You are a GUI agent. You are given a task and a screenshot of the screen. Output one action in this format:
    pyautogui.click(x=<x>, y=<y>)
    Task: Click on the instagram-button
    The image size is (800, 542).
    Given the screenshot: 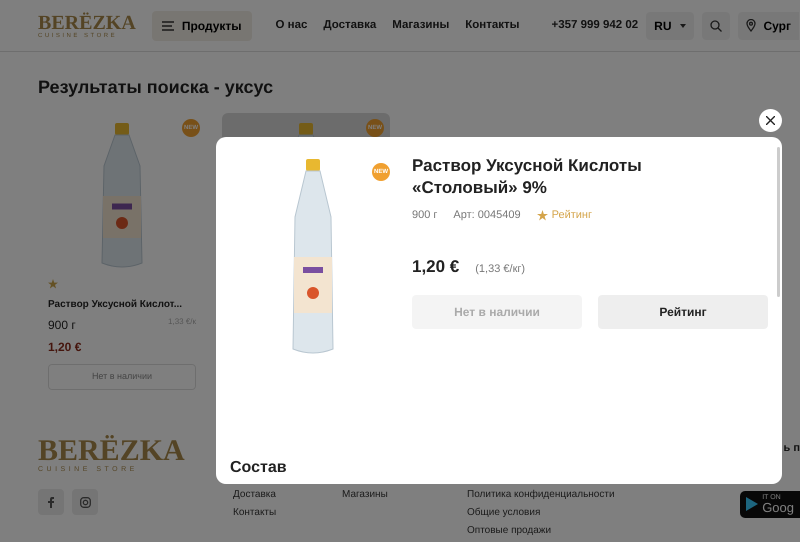 What is the action you would take?
    pyautogui.click(x=85, y=502)
    